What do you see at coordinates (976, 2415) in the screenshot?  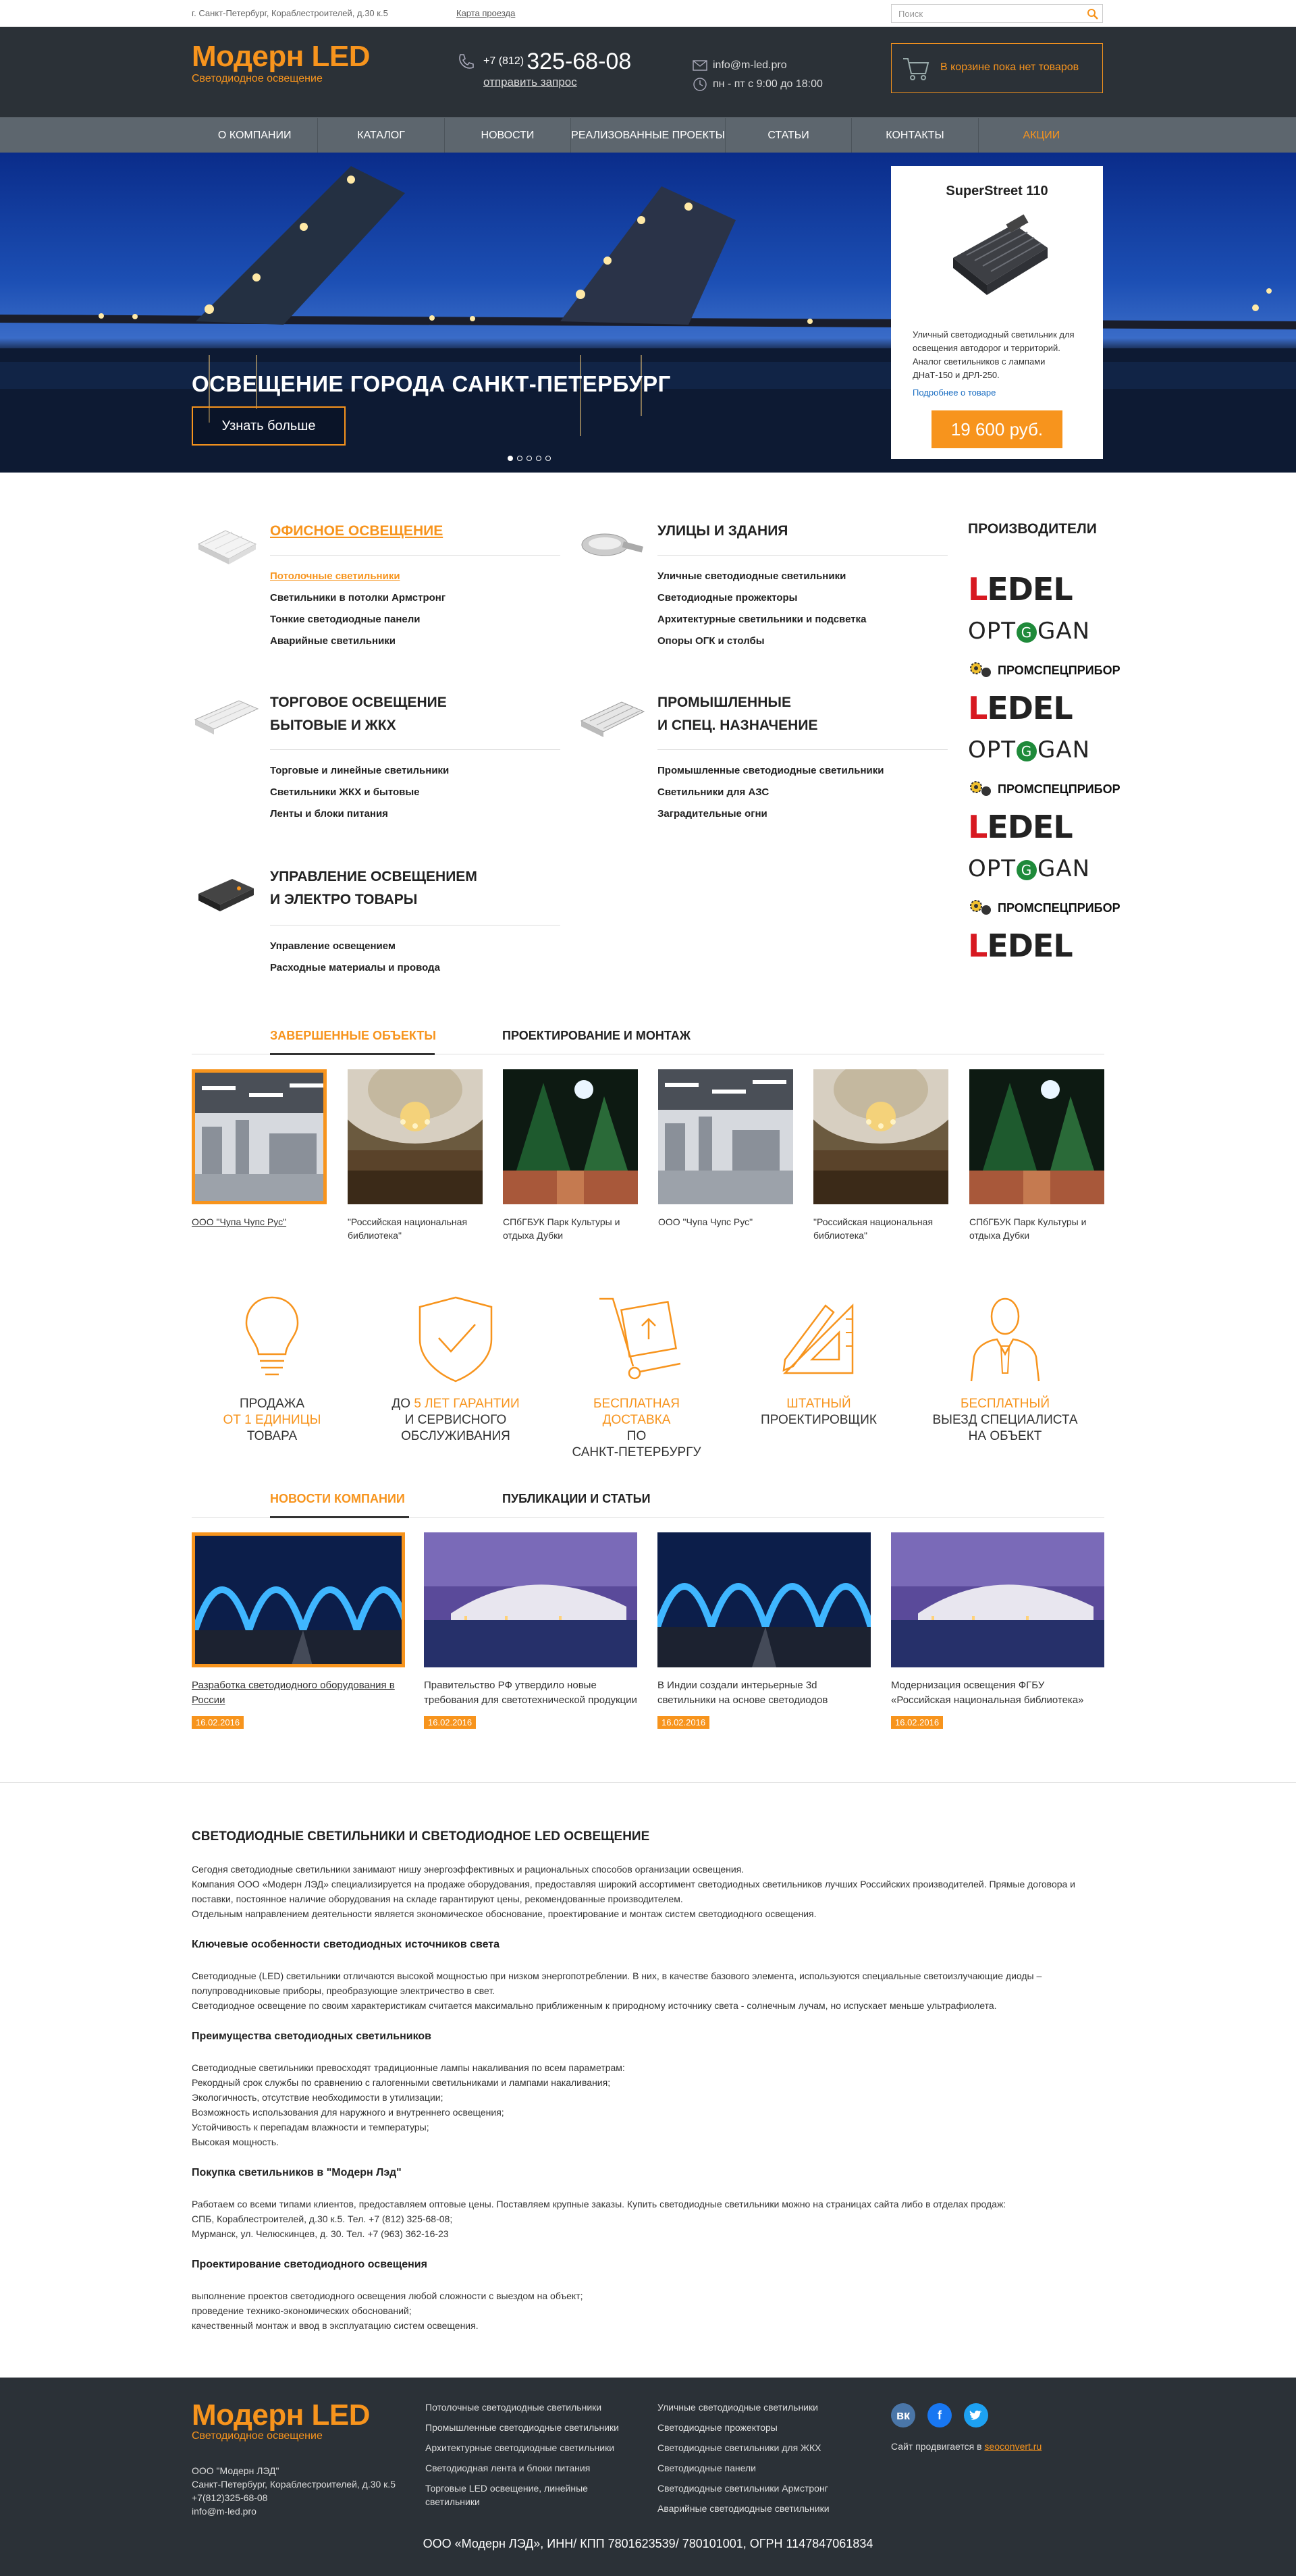 I see `twitter-icon` at bounding box center [976, 2415].